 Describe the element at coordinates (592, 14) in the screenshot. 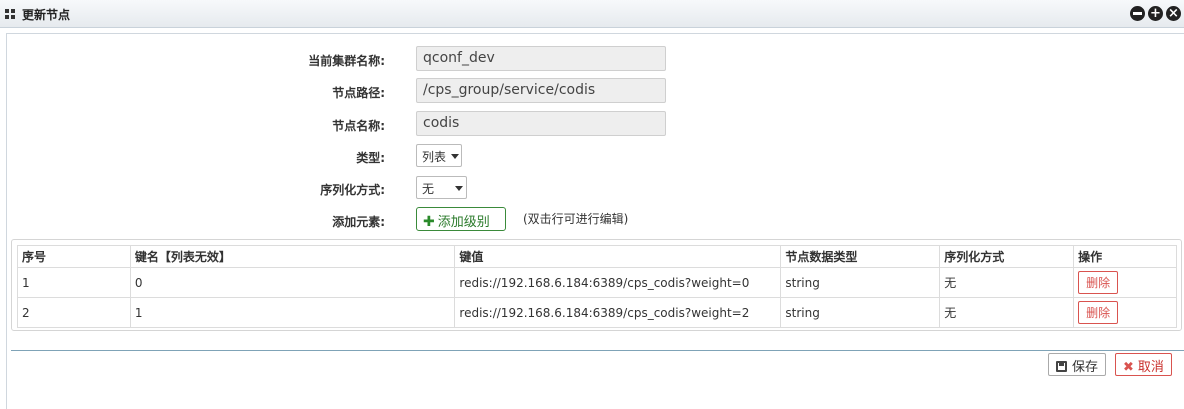

I see `window-titlebar: 更新节点 + ×` at that location.